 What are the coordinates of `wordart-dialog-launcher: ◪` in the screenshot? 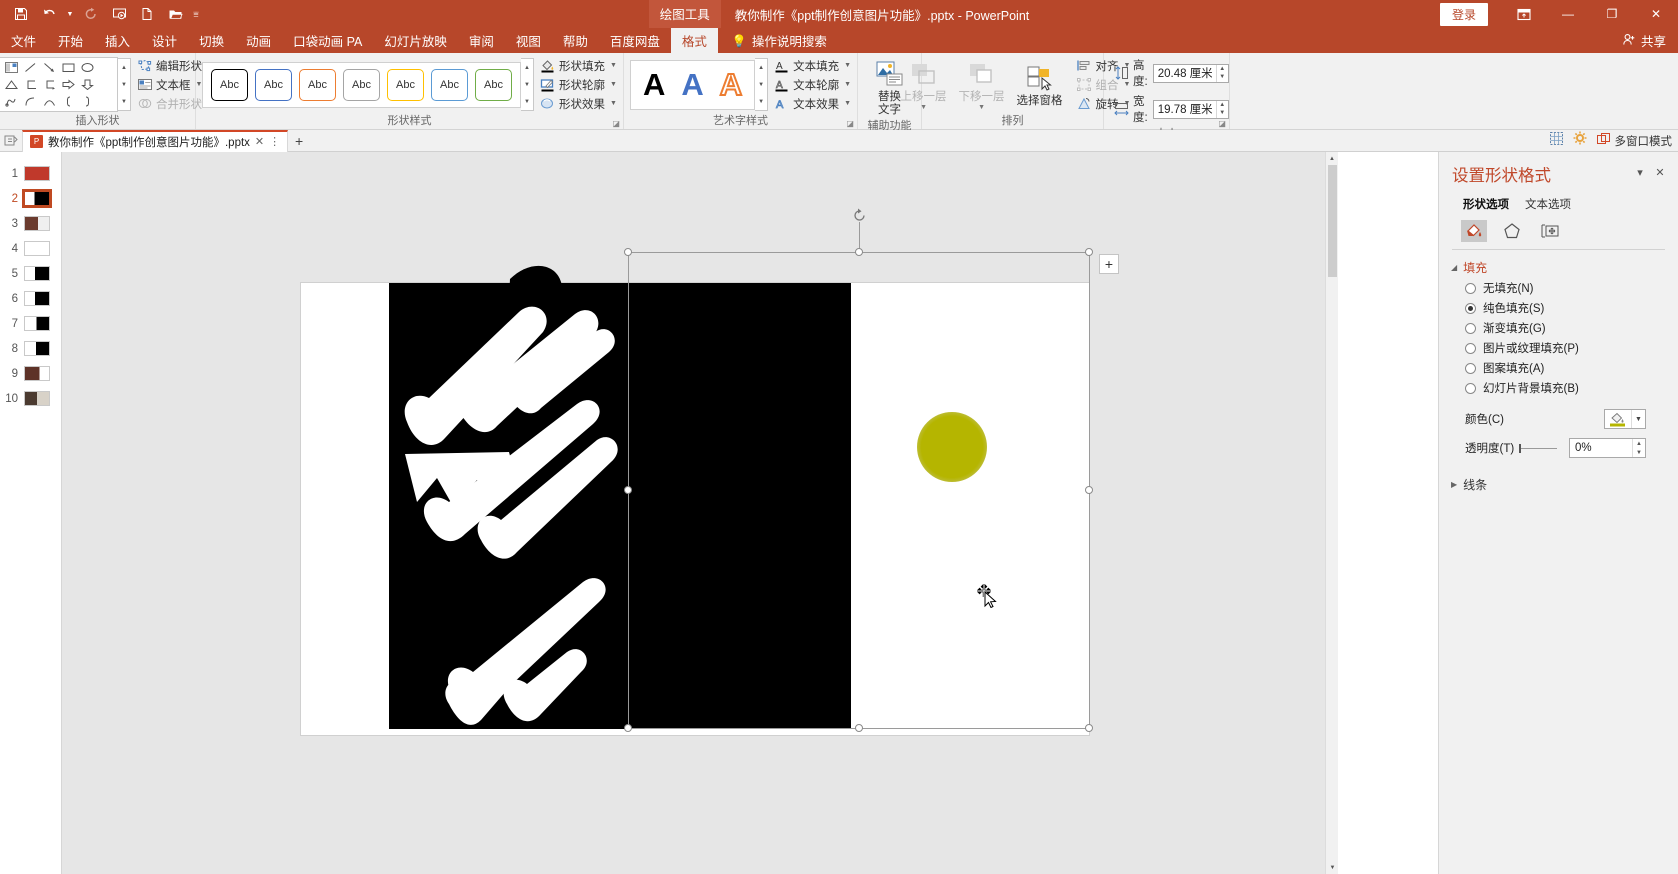 It's located at (850, 123).